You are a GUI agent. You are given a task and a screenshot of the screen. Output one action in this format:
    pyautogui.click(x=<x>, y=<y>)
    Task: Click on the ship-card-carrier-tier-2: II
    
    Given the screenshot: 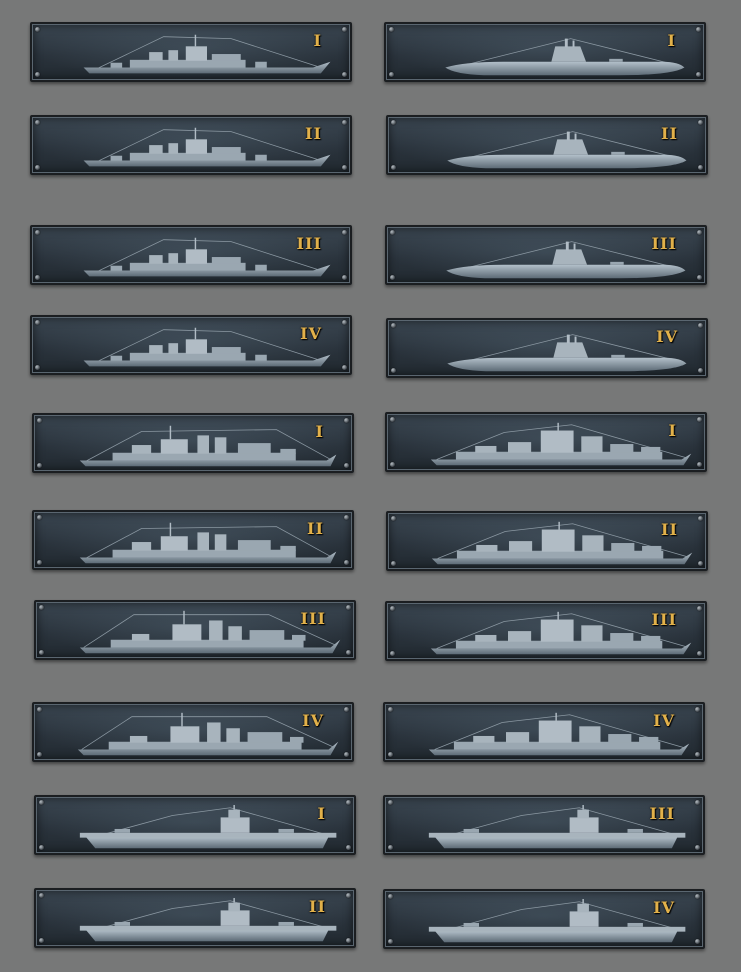 What is the action you would take?
    pyautogui.click(x=195, y=918)
    